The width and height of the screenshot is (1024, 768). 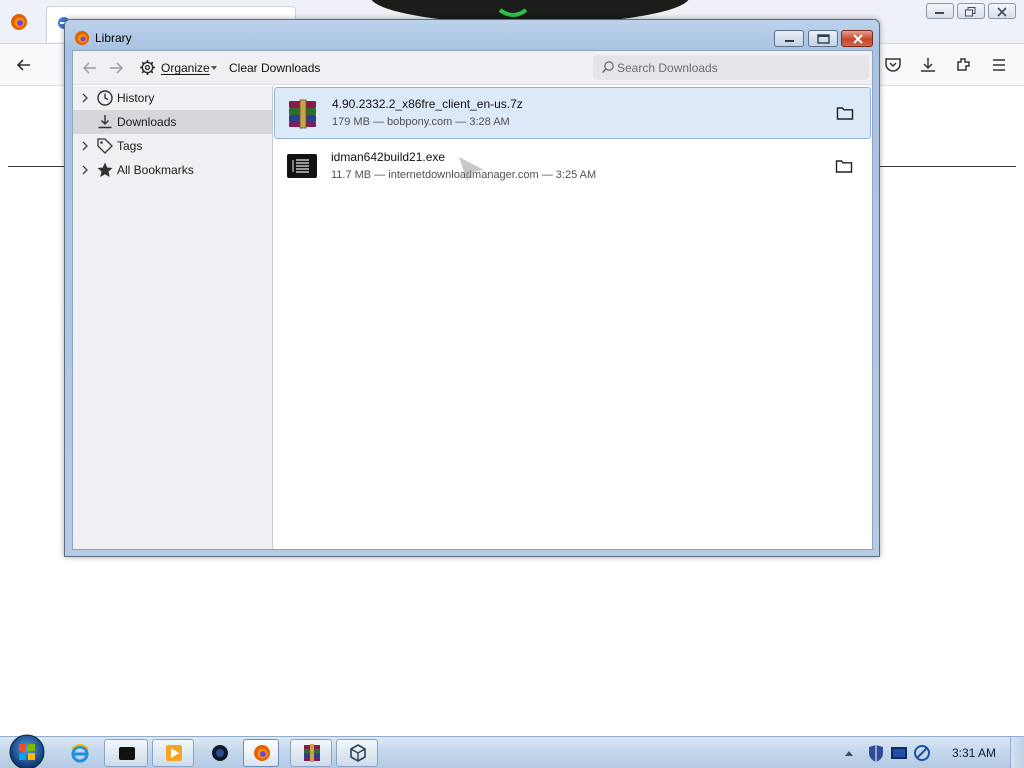 I want to click on sidebar-item-label: History, so click(x=136, y=98).